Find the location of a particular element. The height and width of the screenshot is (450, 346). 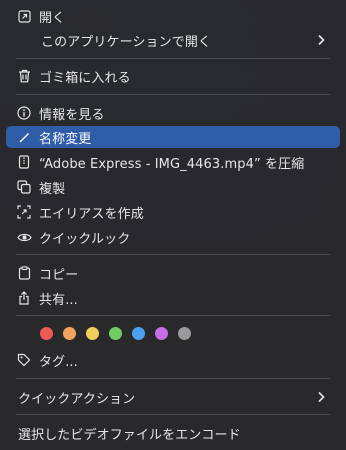

eye-icon is located at coordinates (24, 237).